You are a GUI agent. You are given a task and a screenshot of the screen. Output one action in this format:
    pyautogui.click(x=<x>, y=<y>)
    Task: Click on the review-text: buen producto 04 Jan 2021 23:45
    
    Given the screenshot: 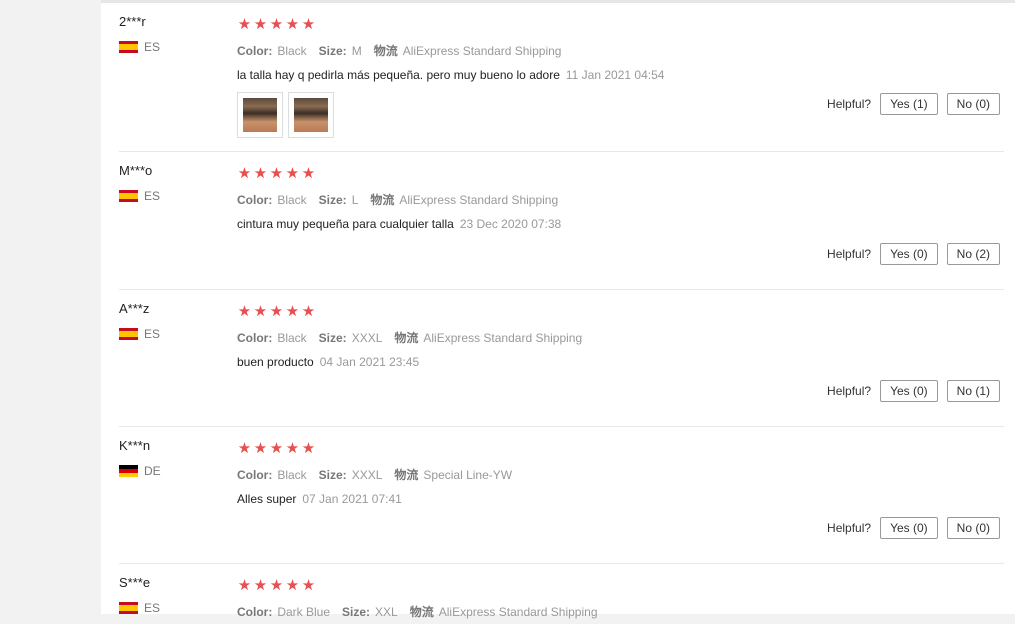 What is the action you would take?
    pyautogui.click(x=328, y=362)
    